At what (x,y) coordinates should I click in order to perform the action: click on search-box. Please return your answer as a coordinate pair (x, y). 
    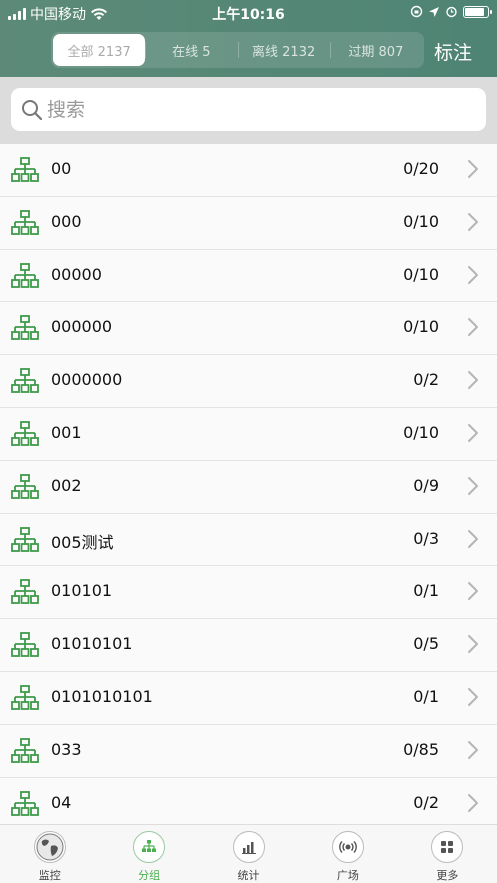
    Looking at the image, I should click on (248, 109).